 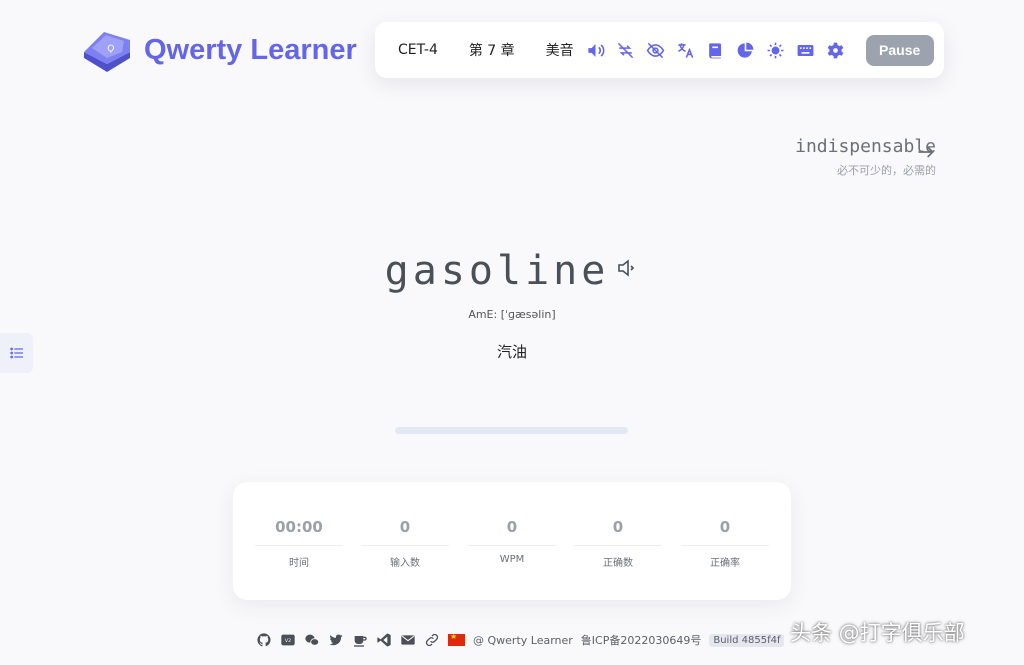 I want to click on vscode-icon, so click(x=384, y=640).